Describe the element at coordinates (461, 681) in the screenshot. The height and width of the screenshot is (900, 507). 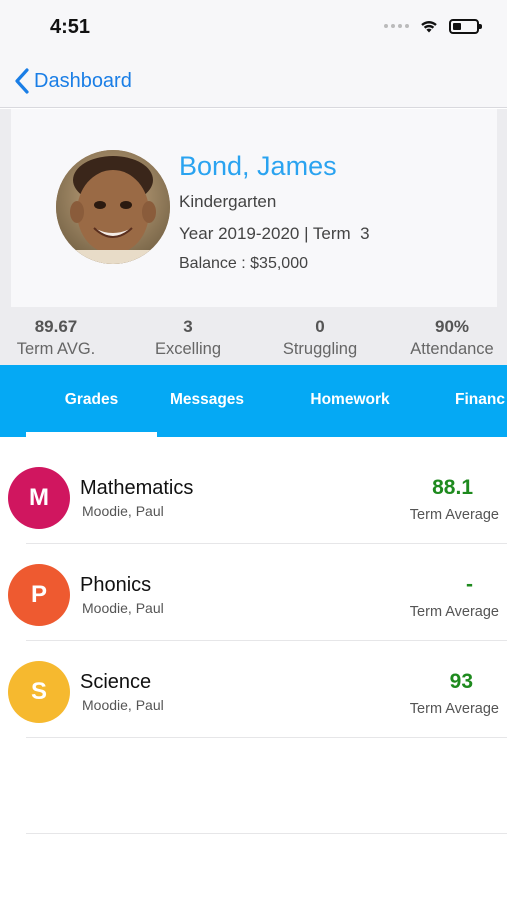
I see `term-average-value: 93` at that location.